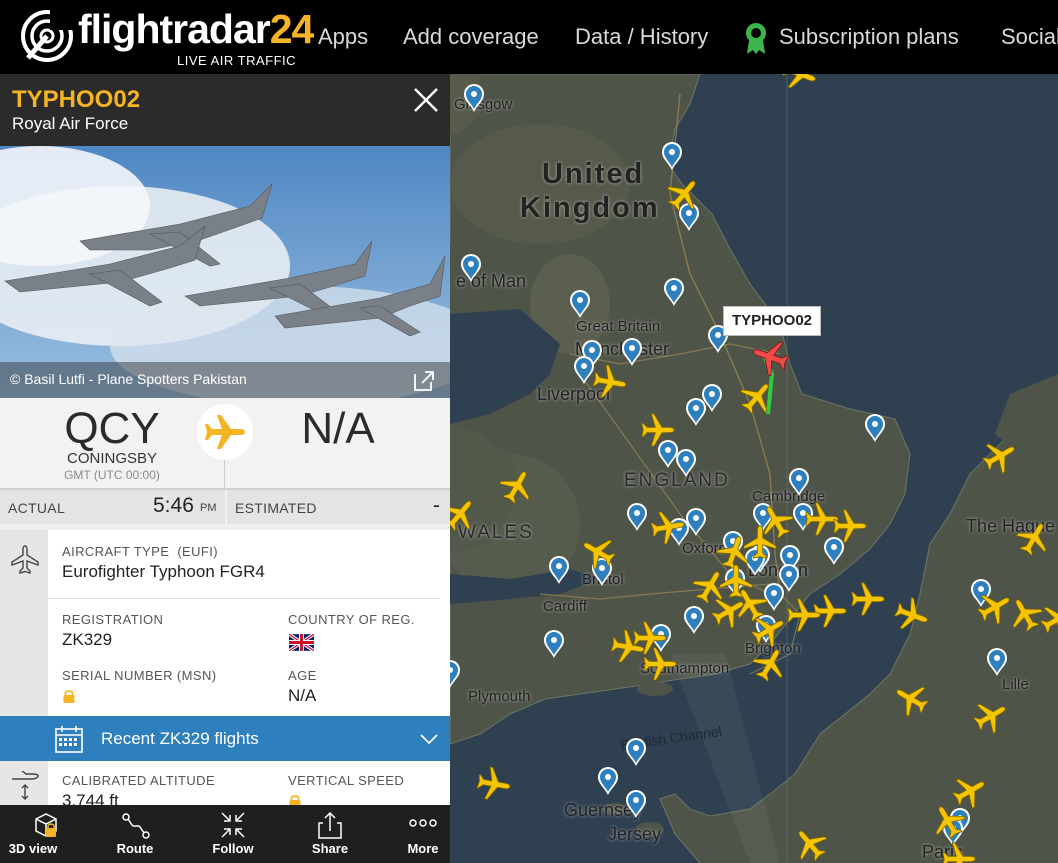 Image resolution: width=1058 pixels, height=863 pixels. Describe the element at coordinates (424, 381) in the screenshot. I see `external-link-icon` at that location.